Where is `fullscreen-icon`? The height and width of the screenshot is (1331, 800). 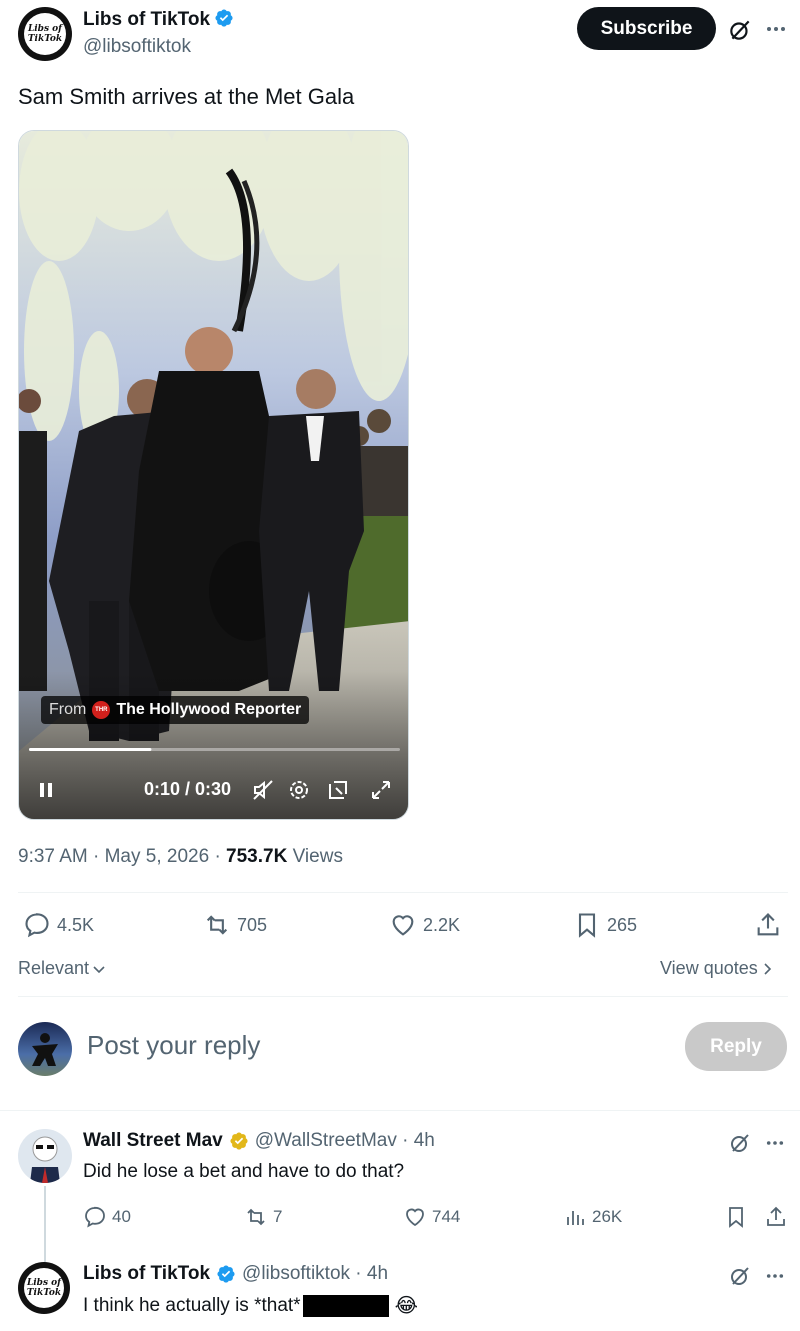 fullscreen-icon is located at coordinates (381, 790).